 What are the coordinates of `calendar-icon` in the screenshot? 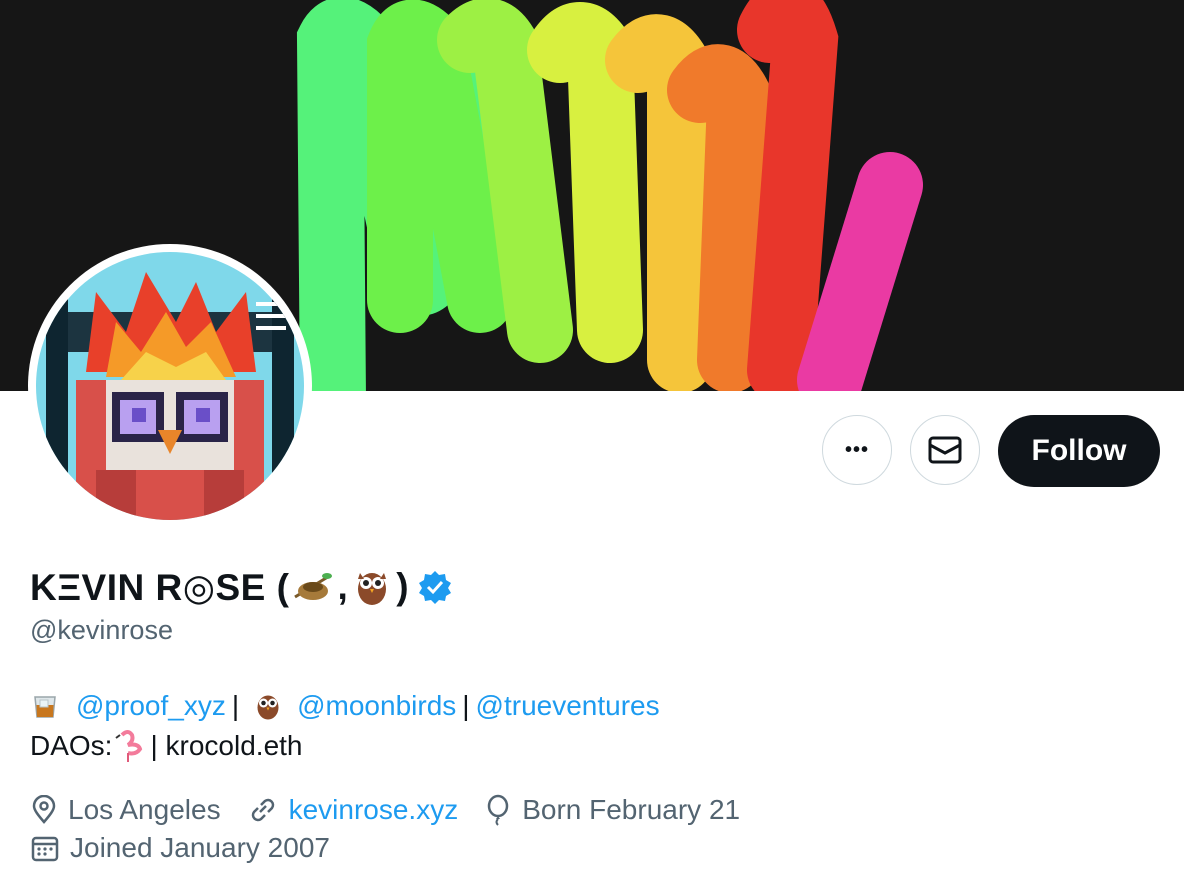 It's located at (45, 849).